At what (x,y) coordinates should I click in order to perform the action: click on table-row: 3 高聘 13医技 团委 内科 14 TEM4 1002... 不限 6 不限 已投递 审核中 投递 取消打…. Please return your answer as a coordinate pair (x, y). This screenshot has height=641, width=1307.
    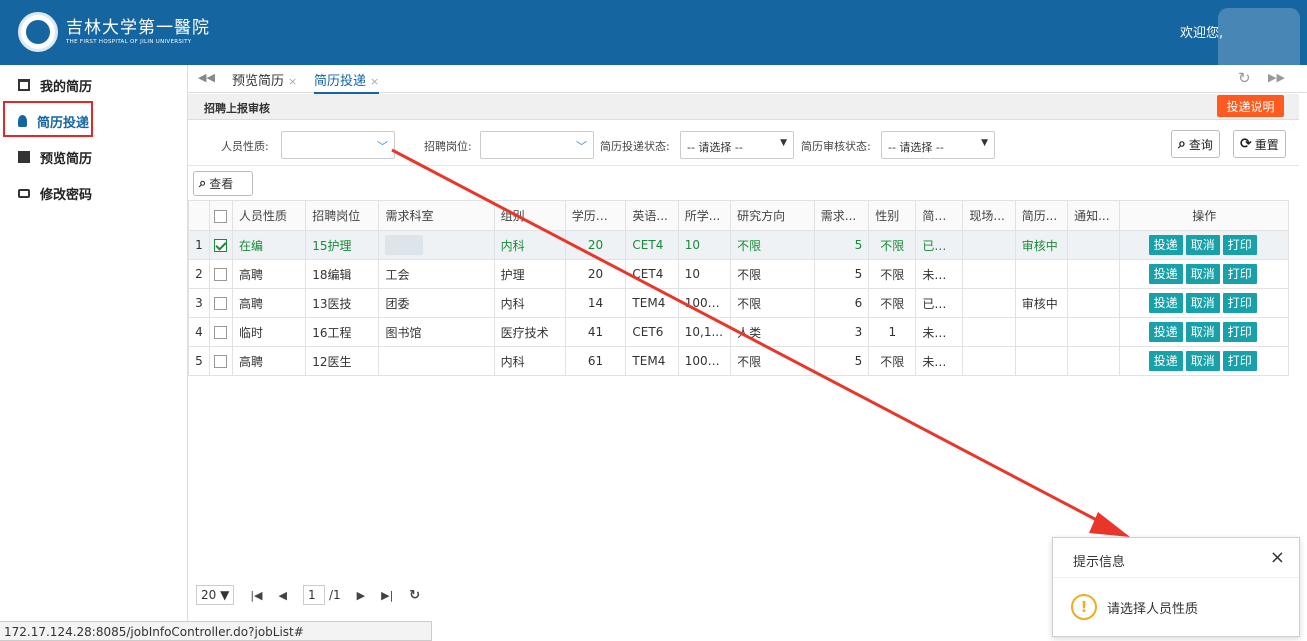
    Looking at the image, I should click on (738, 303).